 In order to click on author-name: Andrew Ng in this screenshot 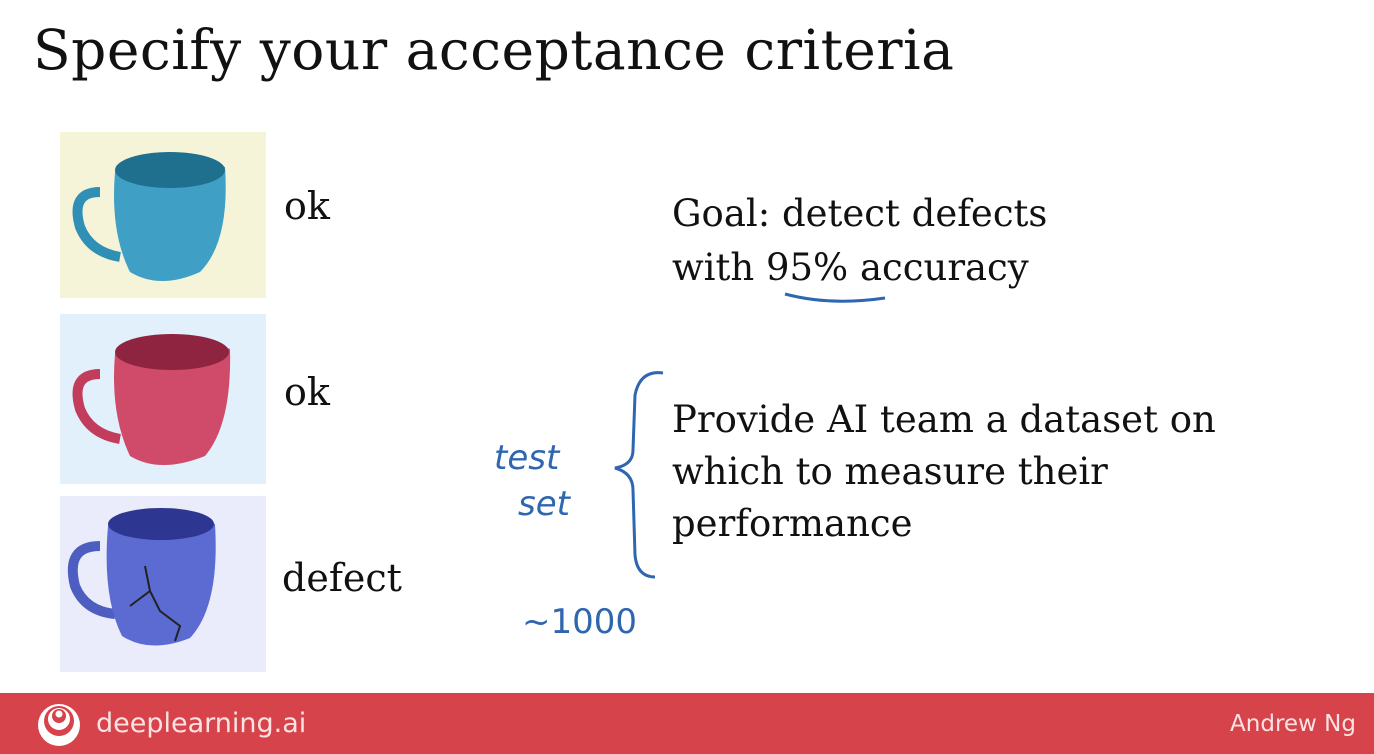, I will do `click(1293, 724)`.